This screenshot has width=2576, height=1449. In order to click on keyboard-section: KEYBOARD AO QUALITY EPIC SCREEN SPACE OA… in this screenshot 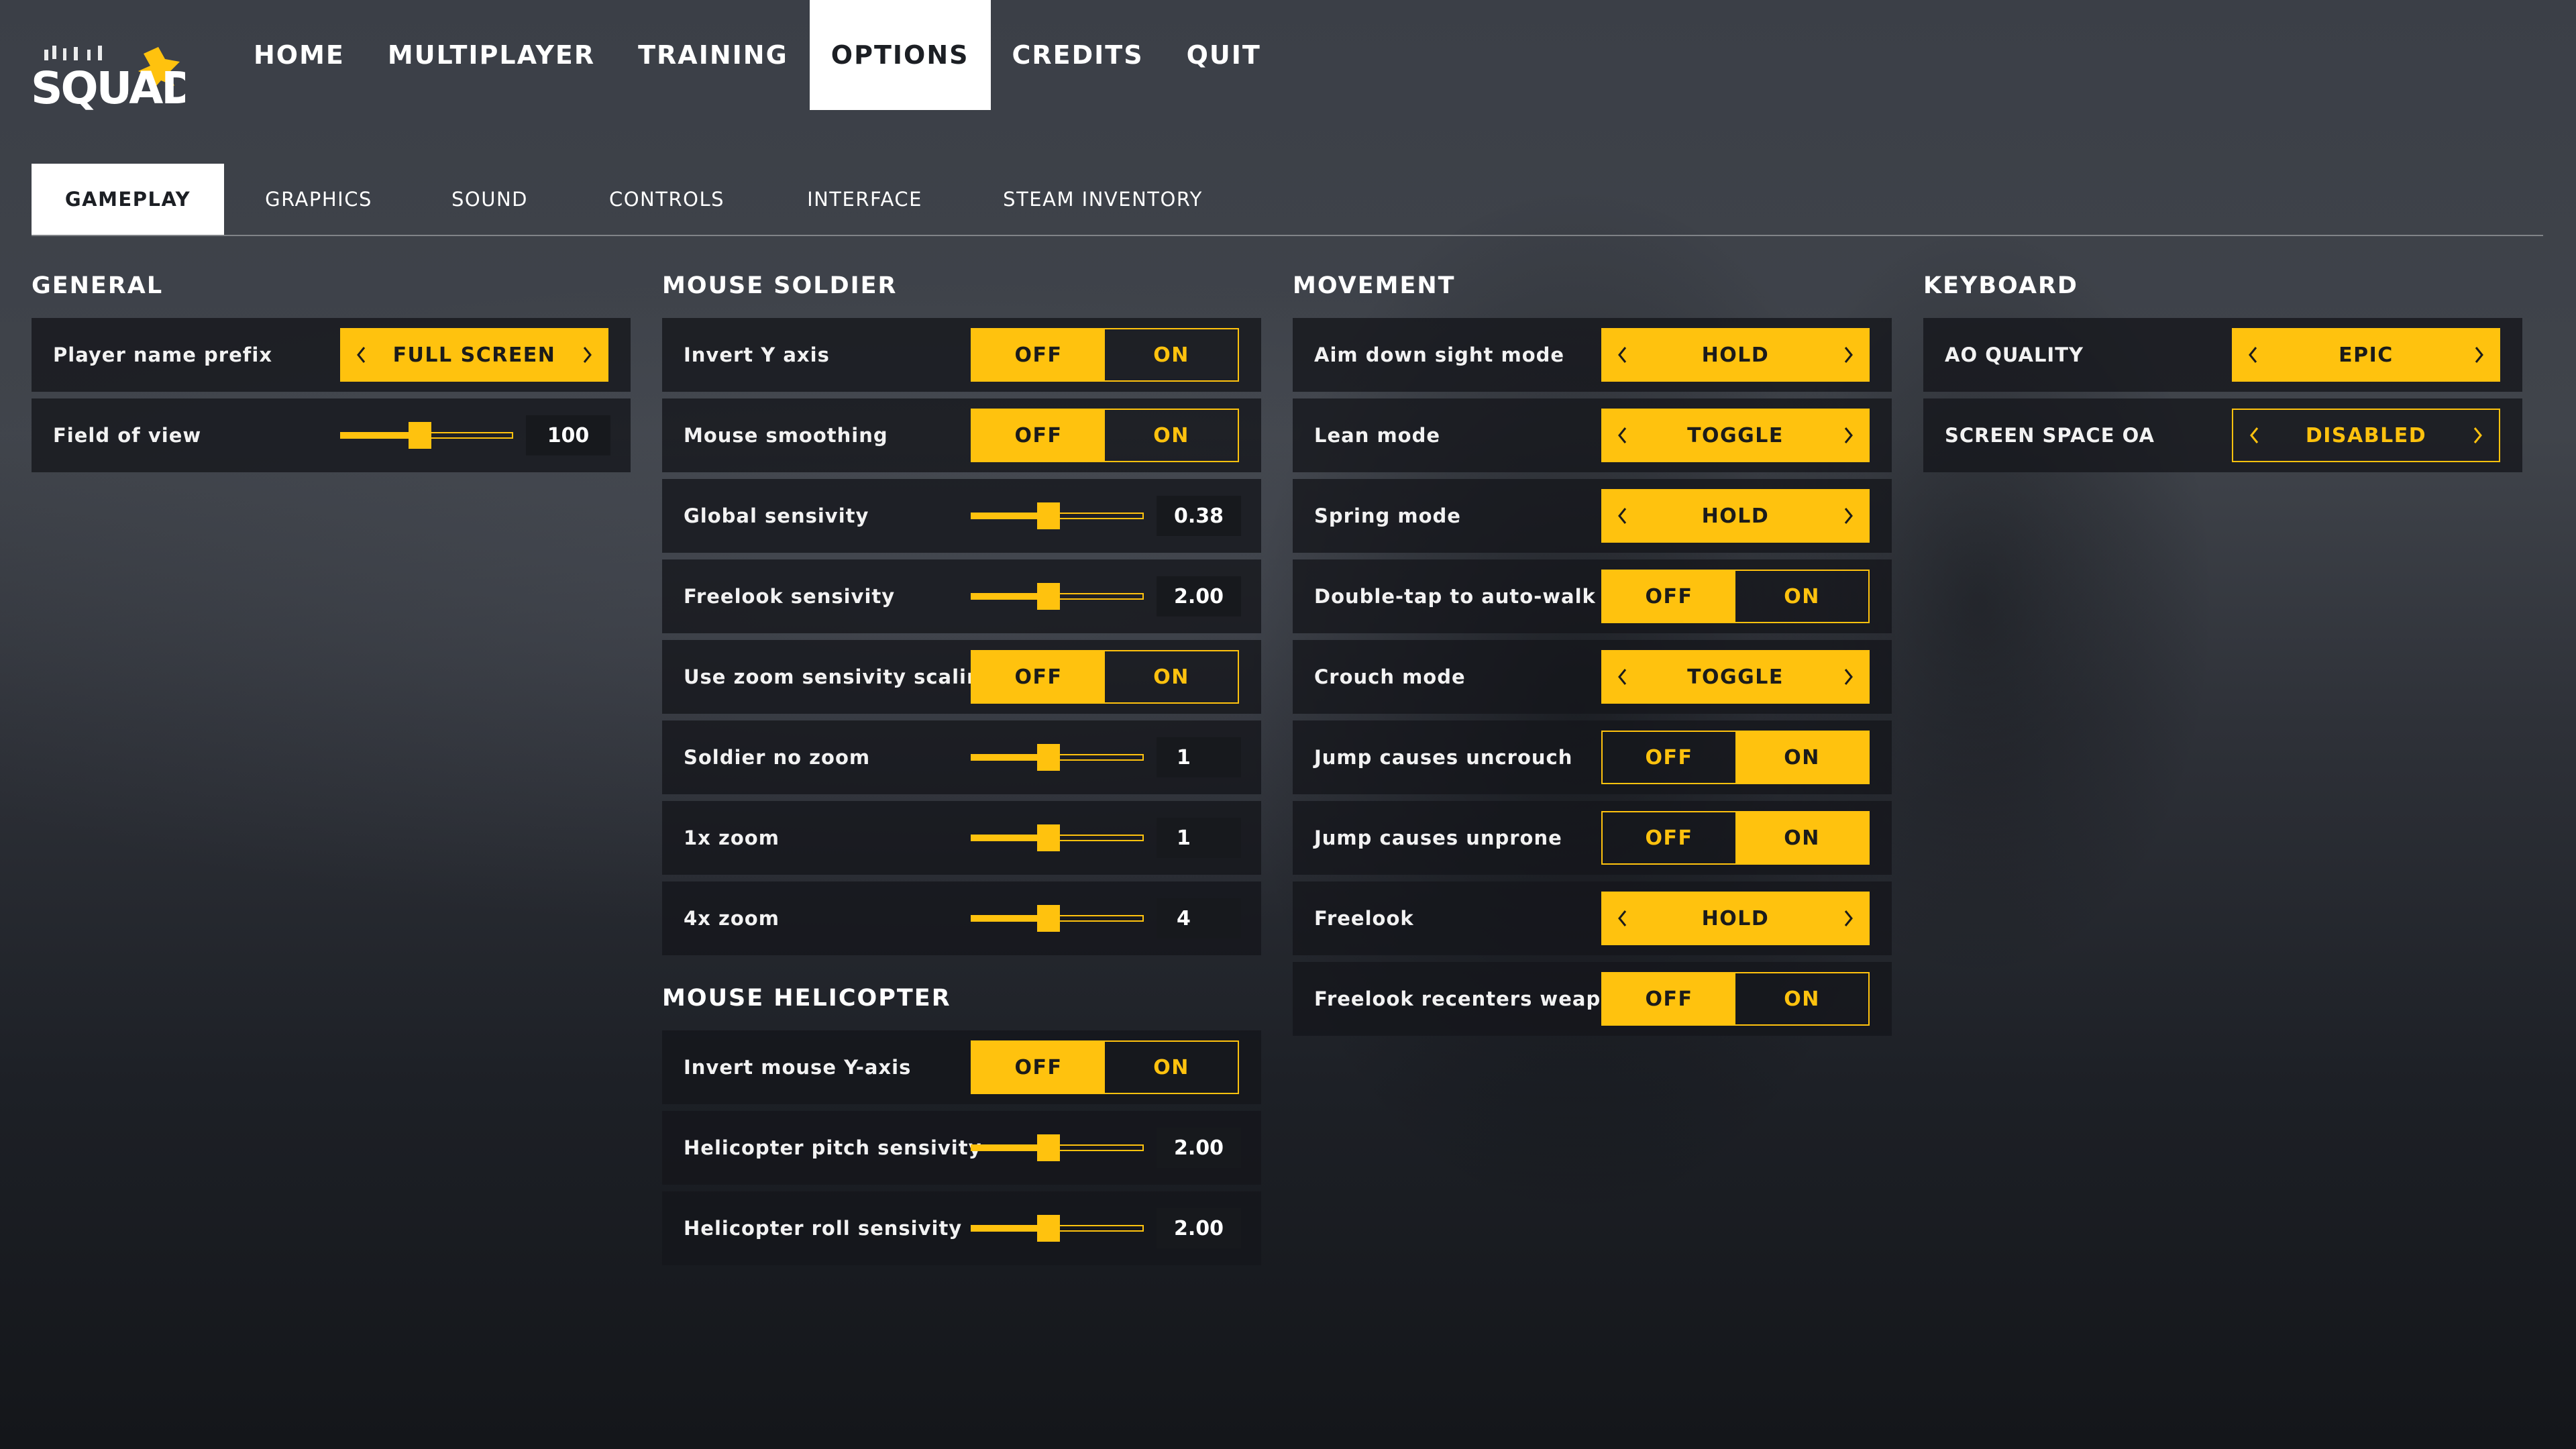, I will do `click(2222, 372)`.